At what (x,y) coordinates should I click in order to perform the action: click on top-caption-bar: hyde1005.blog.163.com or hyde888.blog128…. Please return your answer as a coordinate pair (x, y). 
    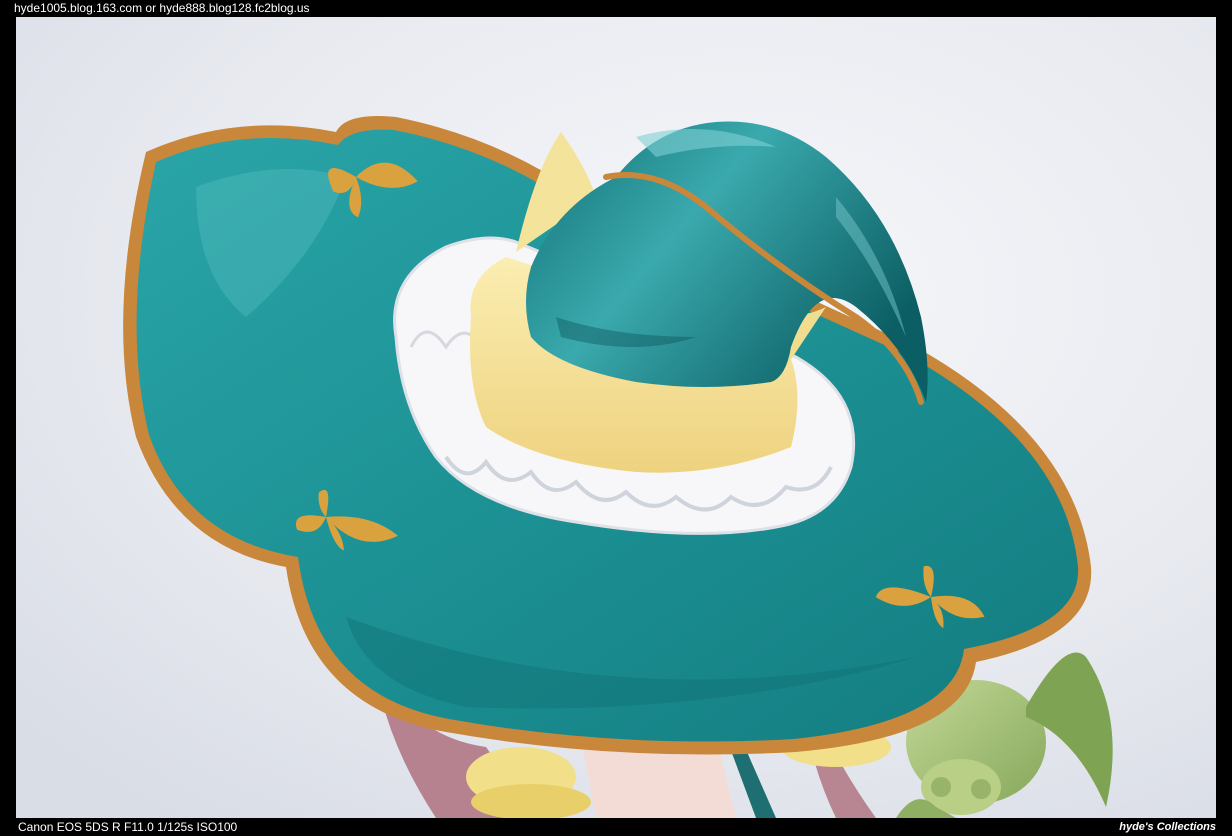
    Looking at the image, I should click on (616, 8).